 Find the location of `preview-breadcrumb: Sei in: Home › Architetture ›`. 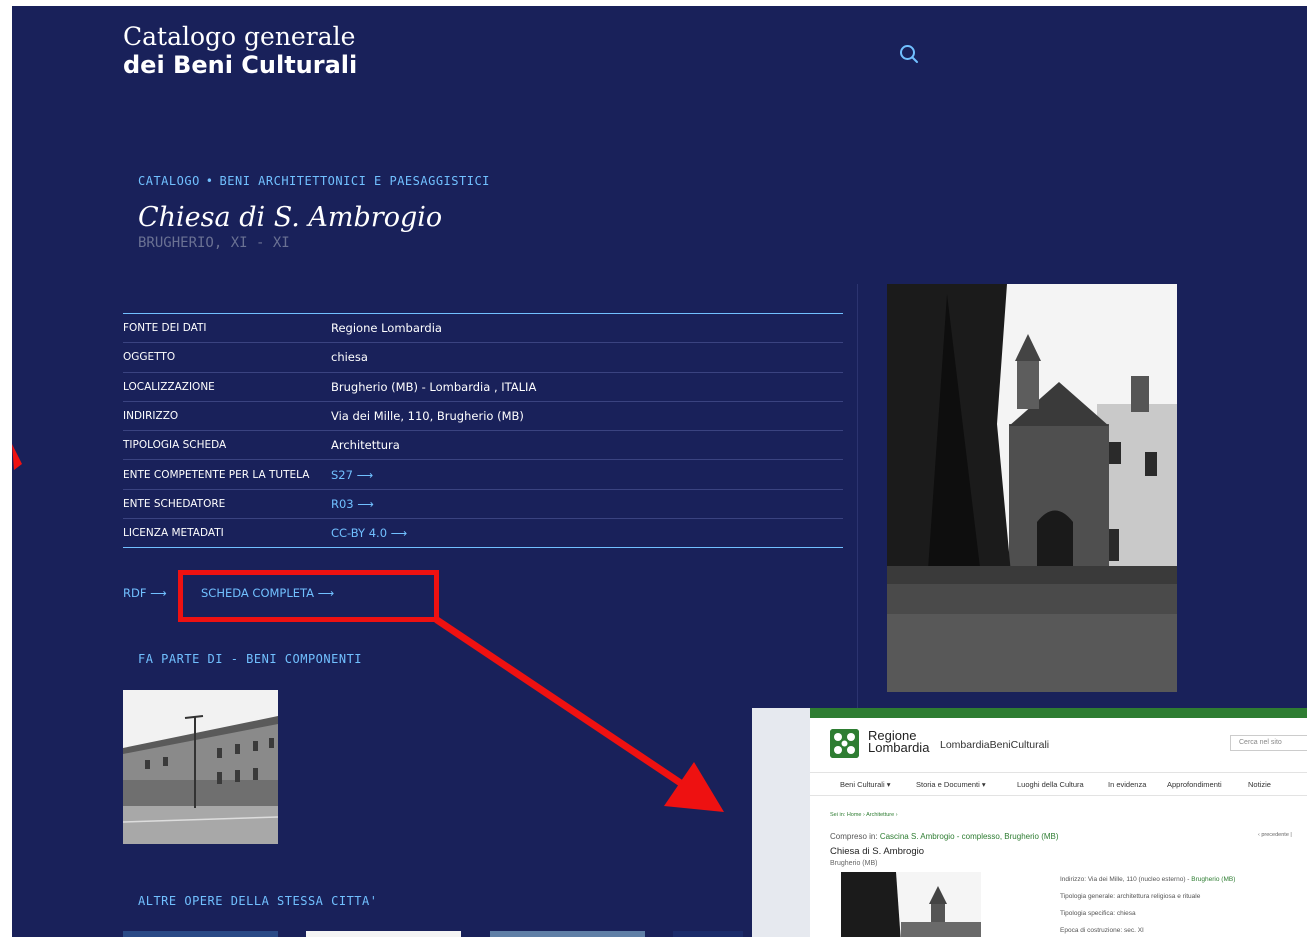

preview-breadcrumb: Sei in: Home › Architetture › is located at coordinates (864, 815).